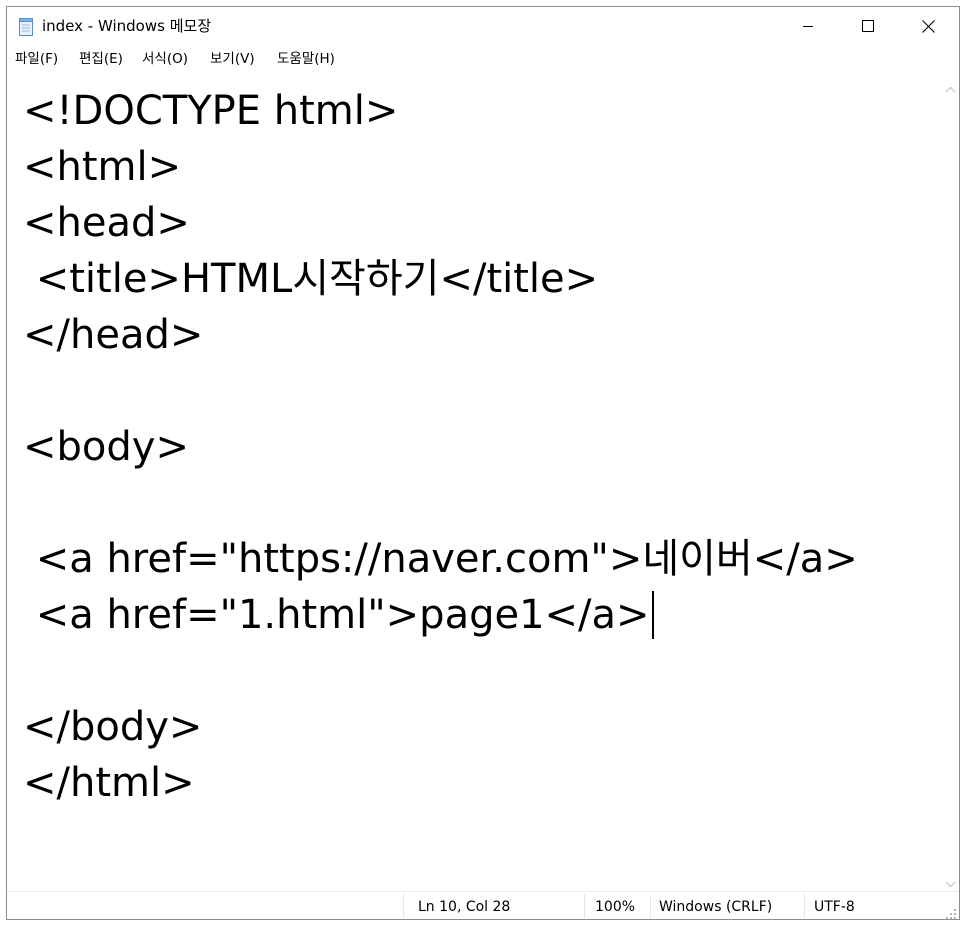 This screenshot has height=927, width=962. Describe the element at coordinates (106, 447) in the screenshot. I see `editor-line: <body>` at that location.